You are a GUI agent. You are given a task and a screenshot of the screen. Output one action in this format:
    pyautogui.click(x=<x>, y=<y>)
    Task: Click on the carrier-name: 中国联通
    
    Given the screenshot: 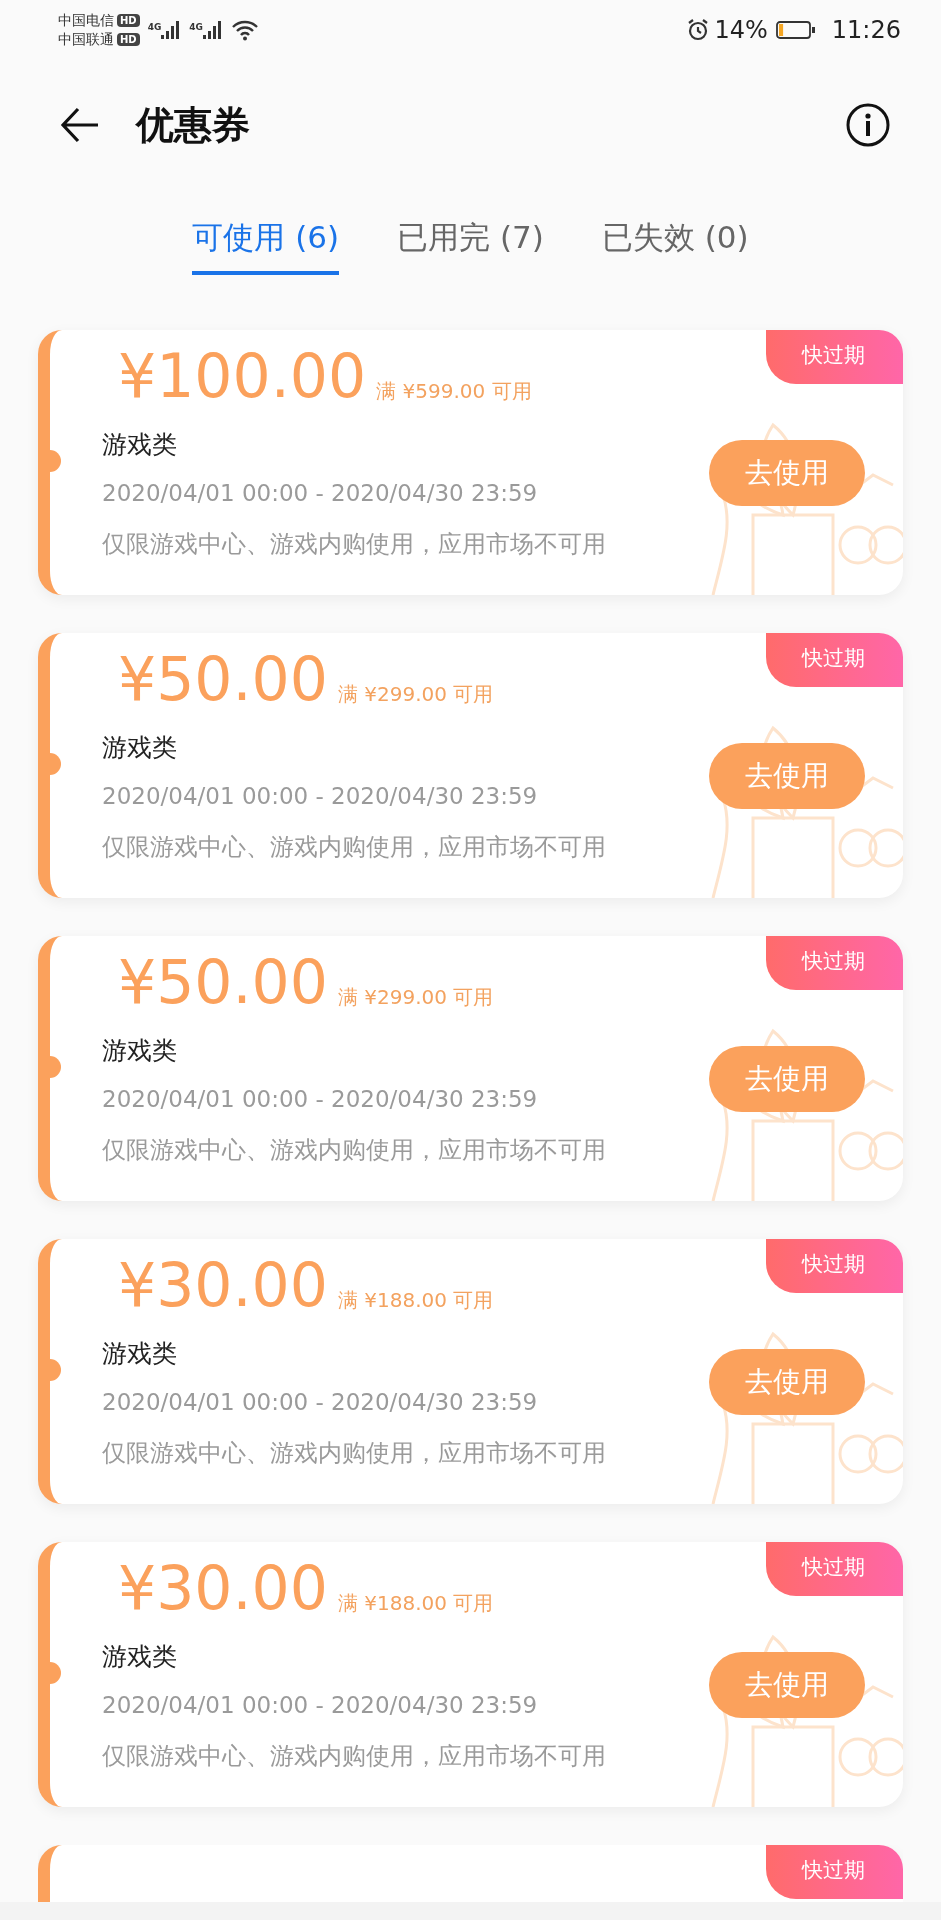 What is the action you would take?
    pyautogui.click(x=86, y=39)
    